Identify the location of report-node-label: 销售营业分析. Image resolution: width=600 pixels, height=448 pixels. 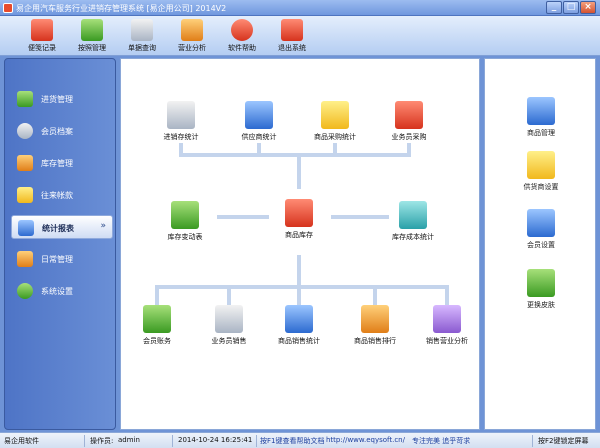
(447, 341).